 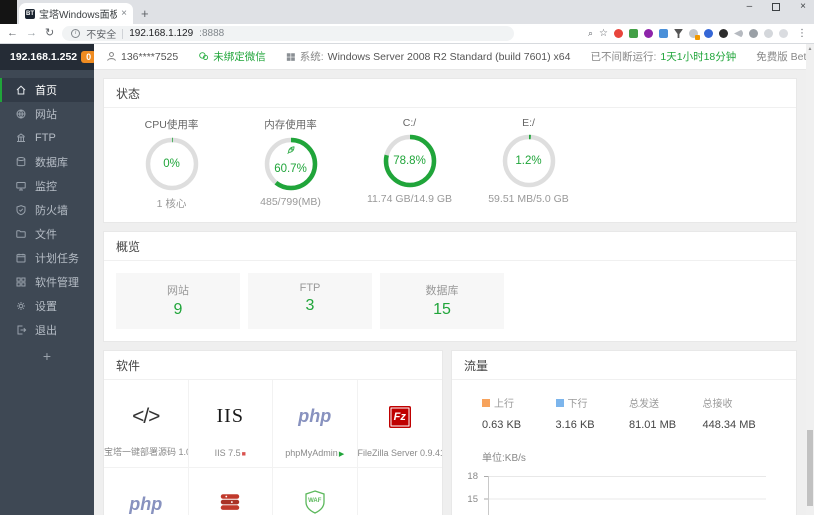 I want to click on sidebar-item-label: 软件管理, so click(x=57, y=283).